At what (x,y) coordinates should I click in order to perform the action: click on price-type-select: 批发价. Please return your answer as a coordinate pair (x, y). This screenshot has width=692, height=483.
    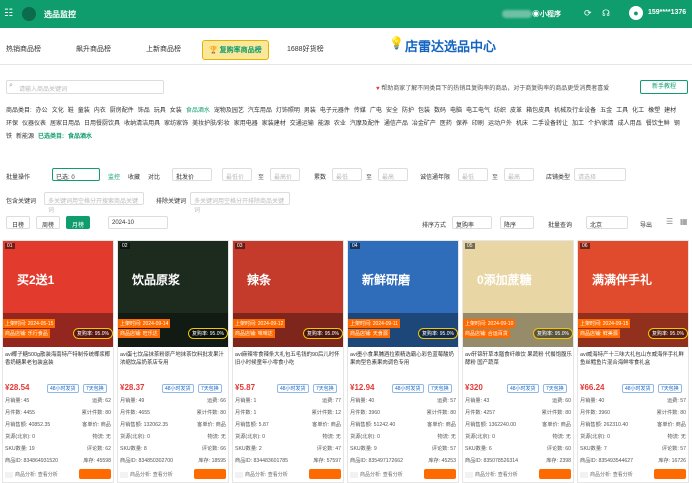
    Looking at the image, I should click on (192, 174).